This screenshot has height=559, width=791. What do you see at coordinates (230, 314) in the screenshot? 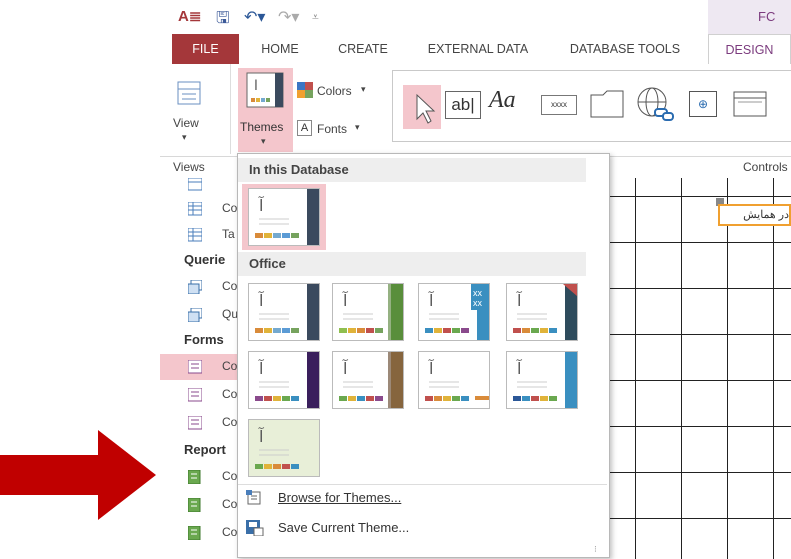
I see `nav-item-label: Qu` at bounding box center [230, 314].